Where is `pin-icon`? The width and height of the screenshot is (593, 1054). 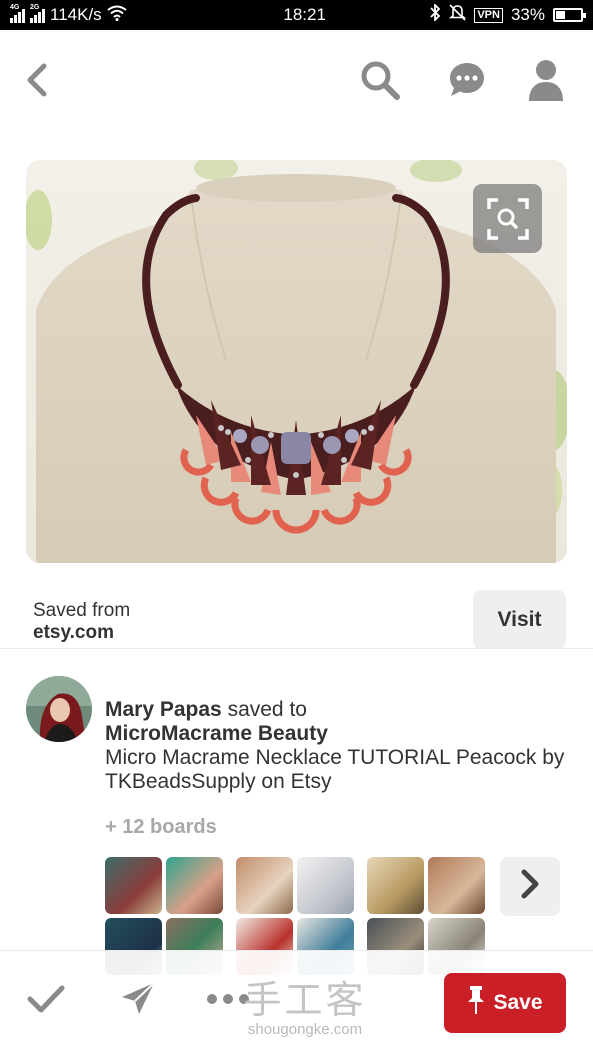 pin-icon is located at coordinates (476, 1003).